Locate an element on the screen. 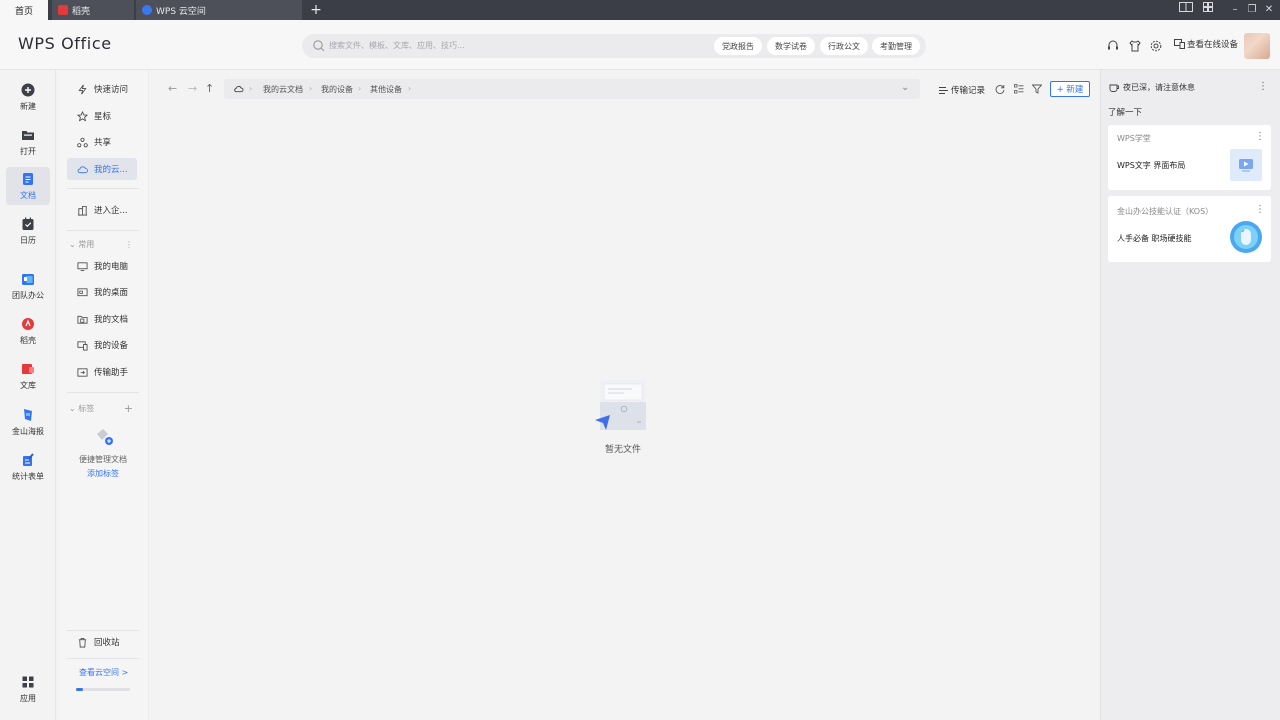  breadcrumb-item: 其他设备 is located at coordinates (386, 89).